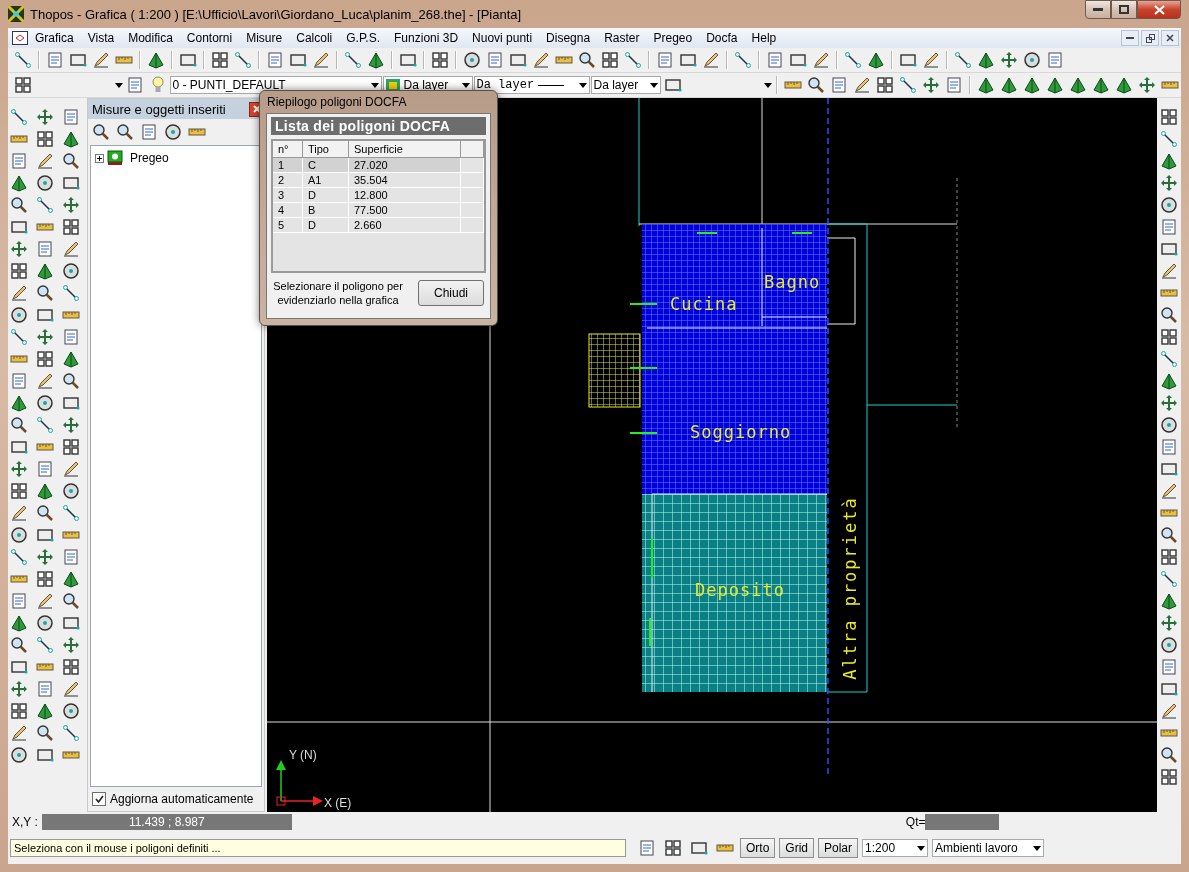 Image resolution: width=1189 pixels, height=872 pixels. What do you see at coordinates (796, 848) in the screenshot?
I see `toggle-button: Grid` at bounding box center [796, 848].